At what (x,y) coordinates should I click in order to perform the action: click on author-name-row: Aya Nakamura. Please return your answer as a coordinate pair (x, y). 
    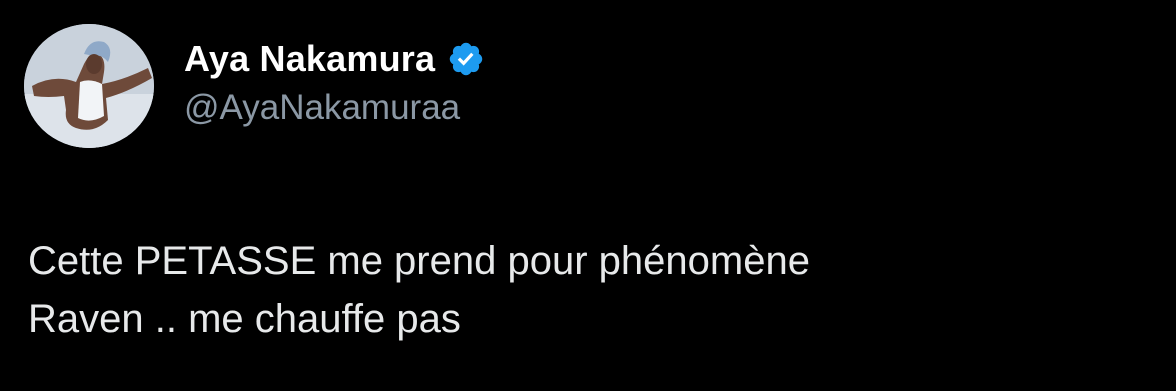
    Looking at the image, I should click on (334, 59).